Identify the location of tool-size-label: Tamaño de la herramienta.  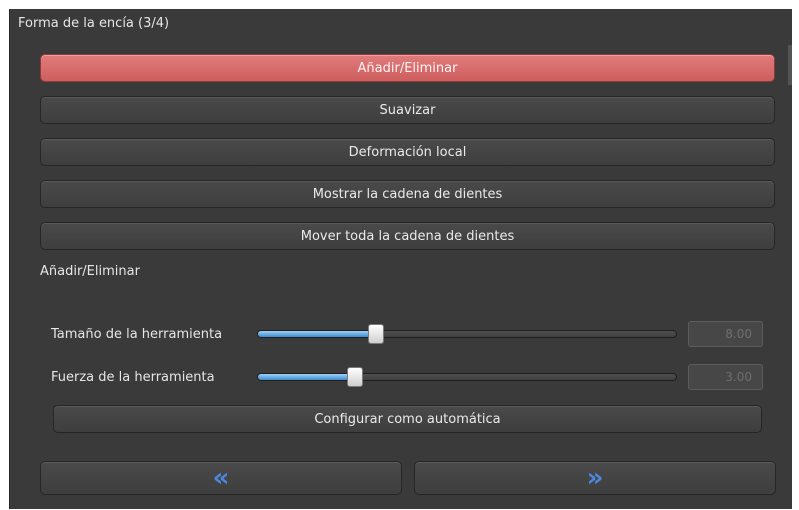
(137, 334).